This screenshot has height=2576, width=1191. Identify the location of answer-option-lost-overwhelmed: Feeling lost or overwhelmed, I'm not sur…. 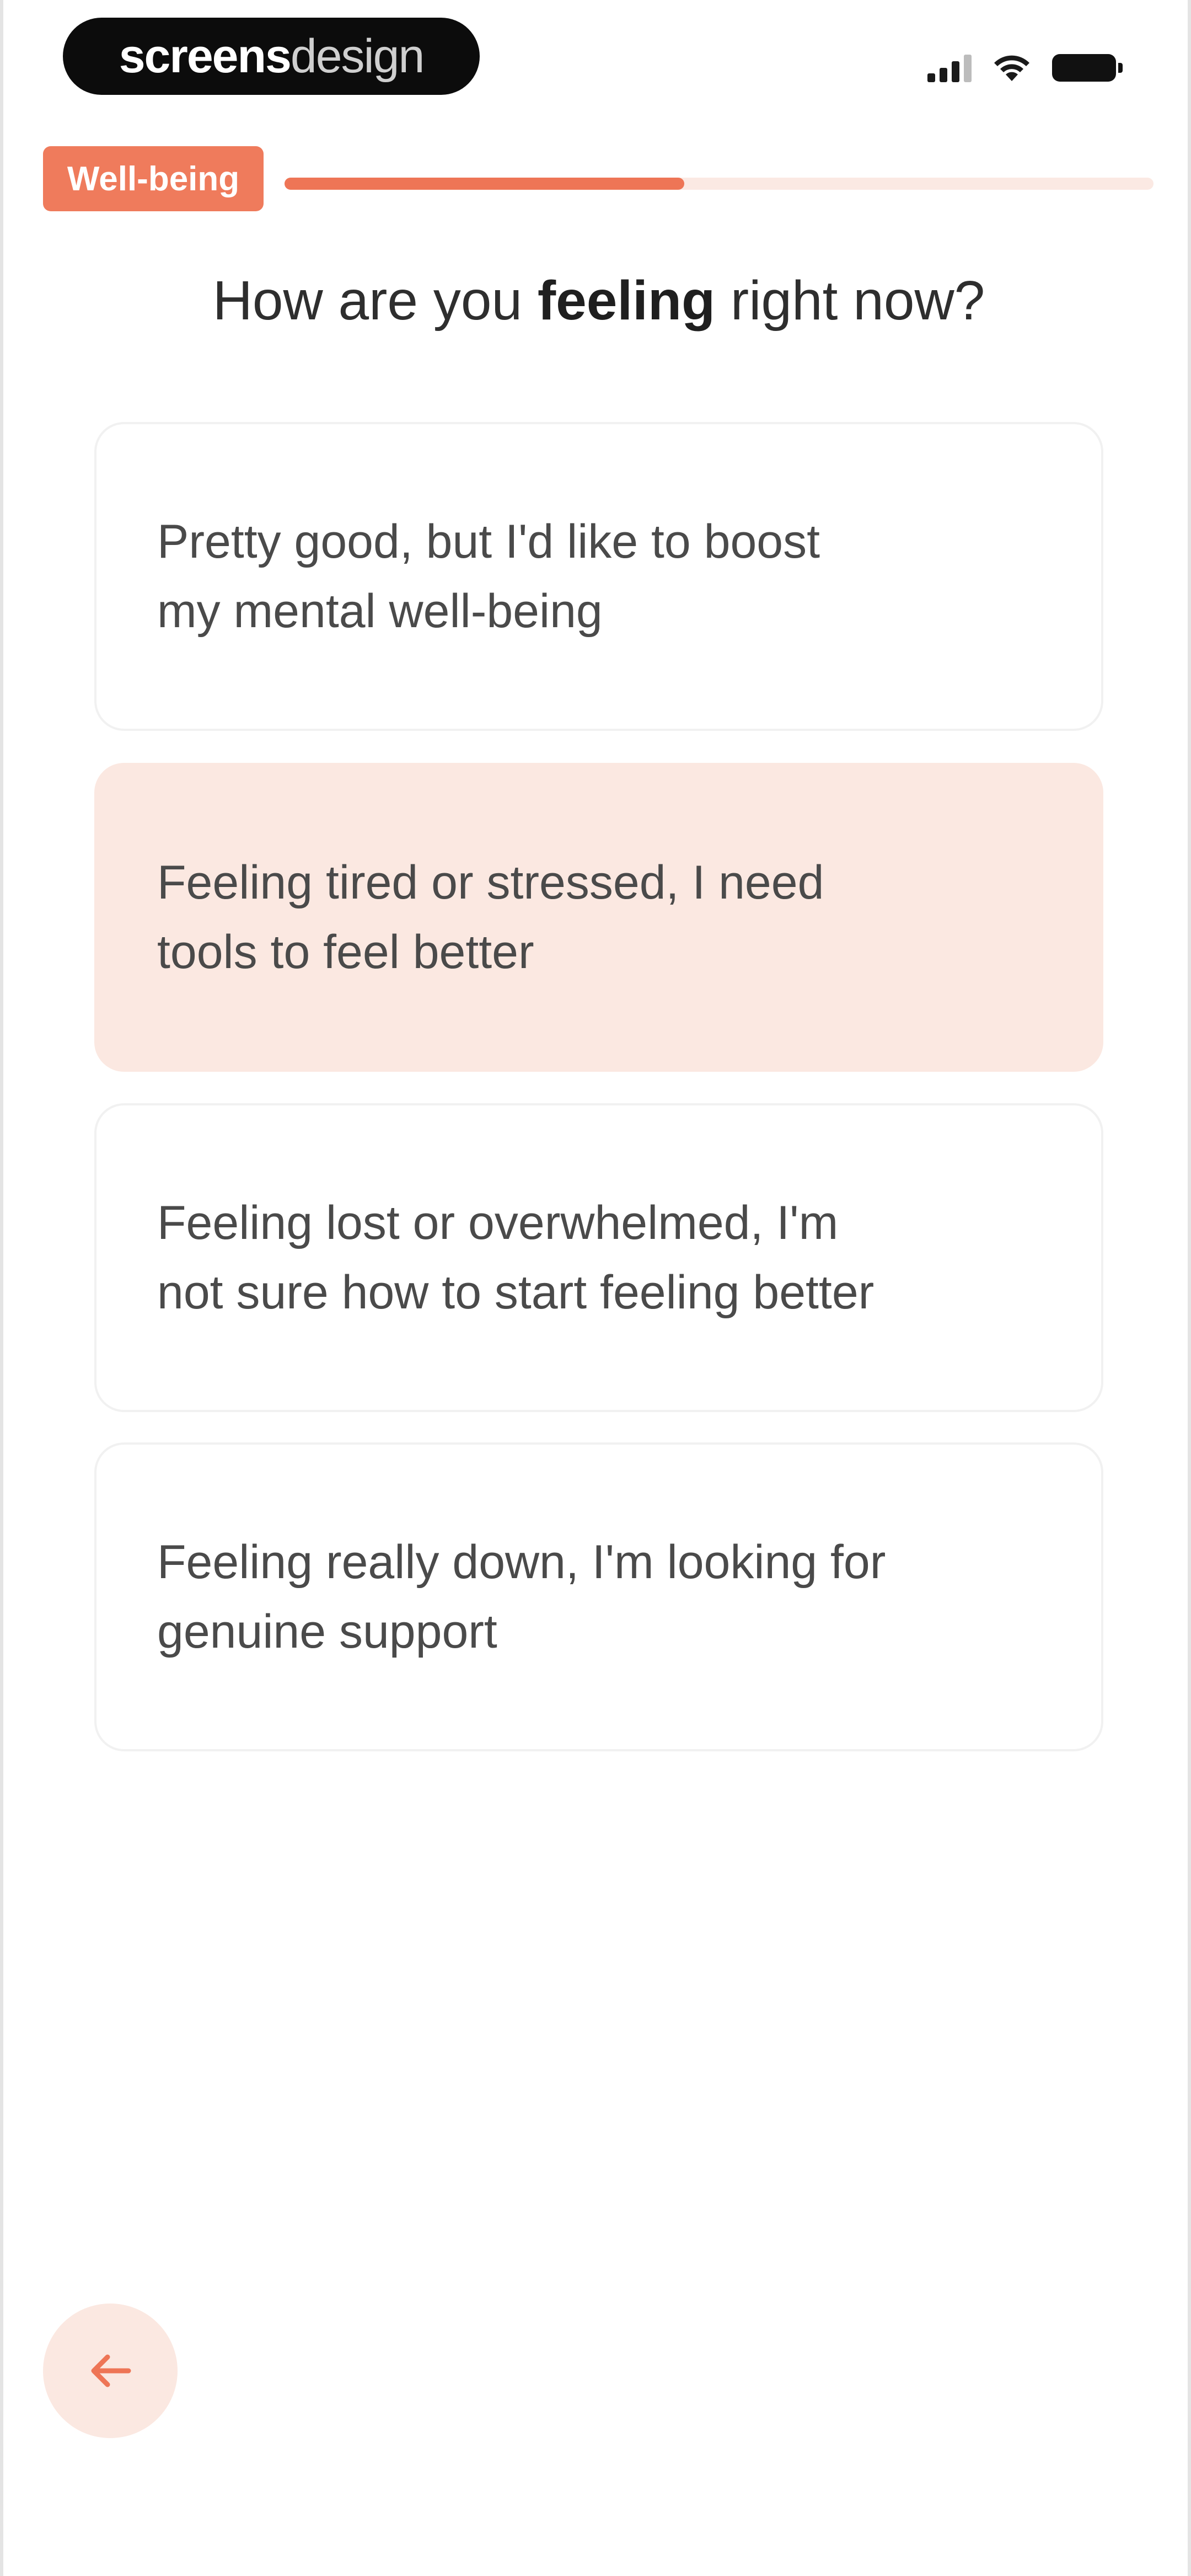
(598, 1257).